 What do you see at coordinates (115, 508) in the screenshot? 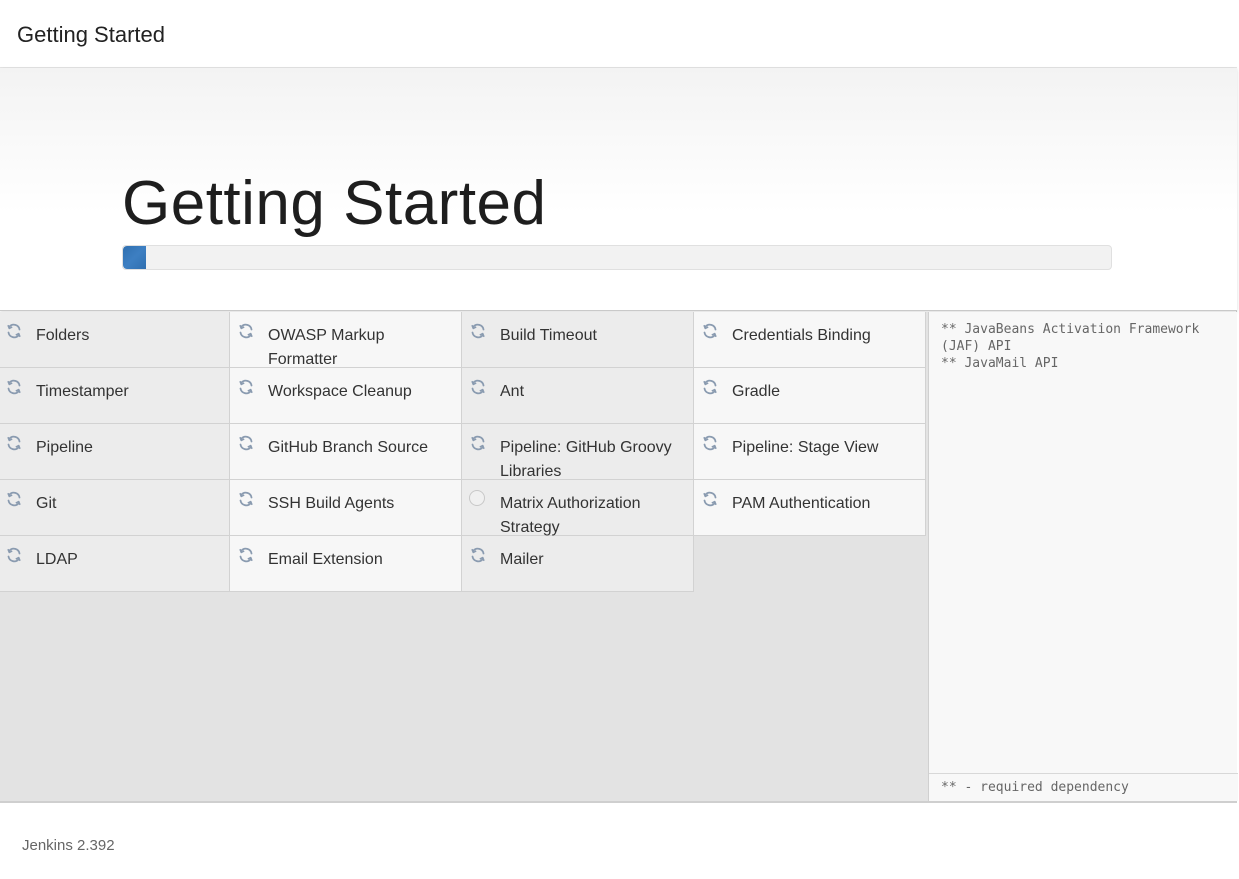
I see `plugin-item: Git` at bounding box center [115, 508].